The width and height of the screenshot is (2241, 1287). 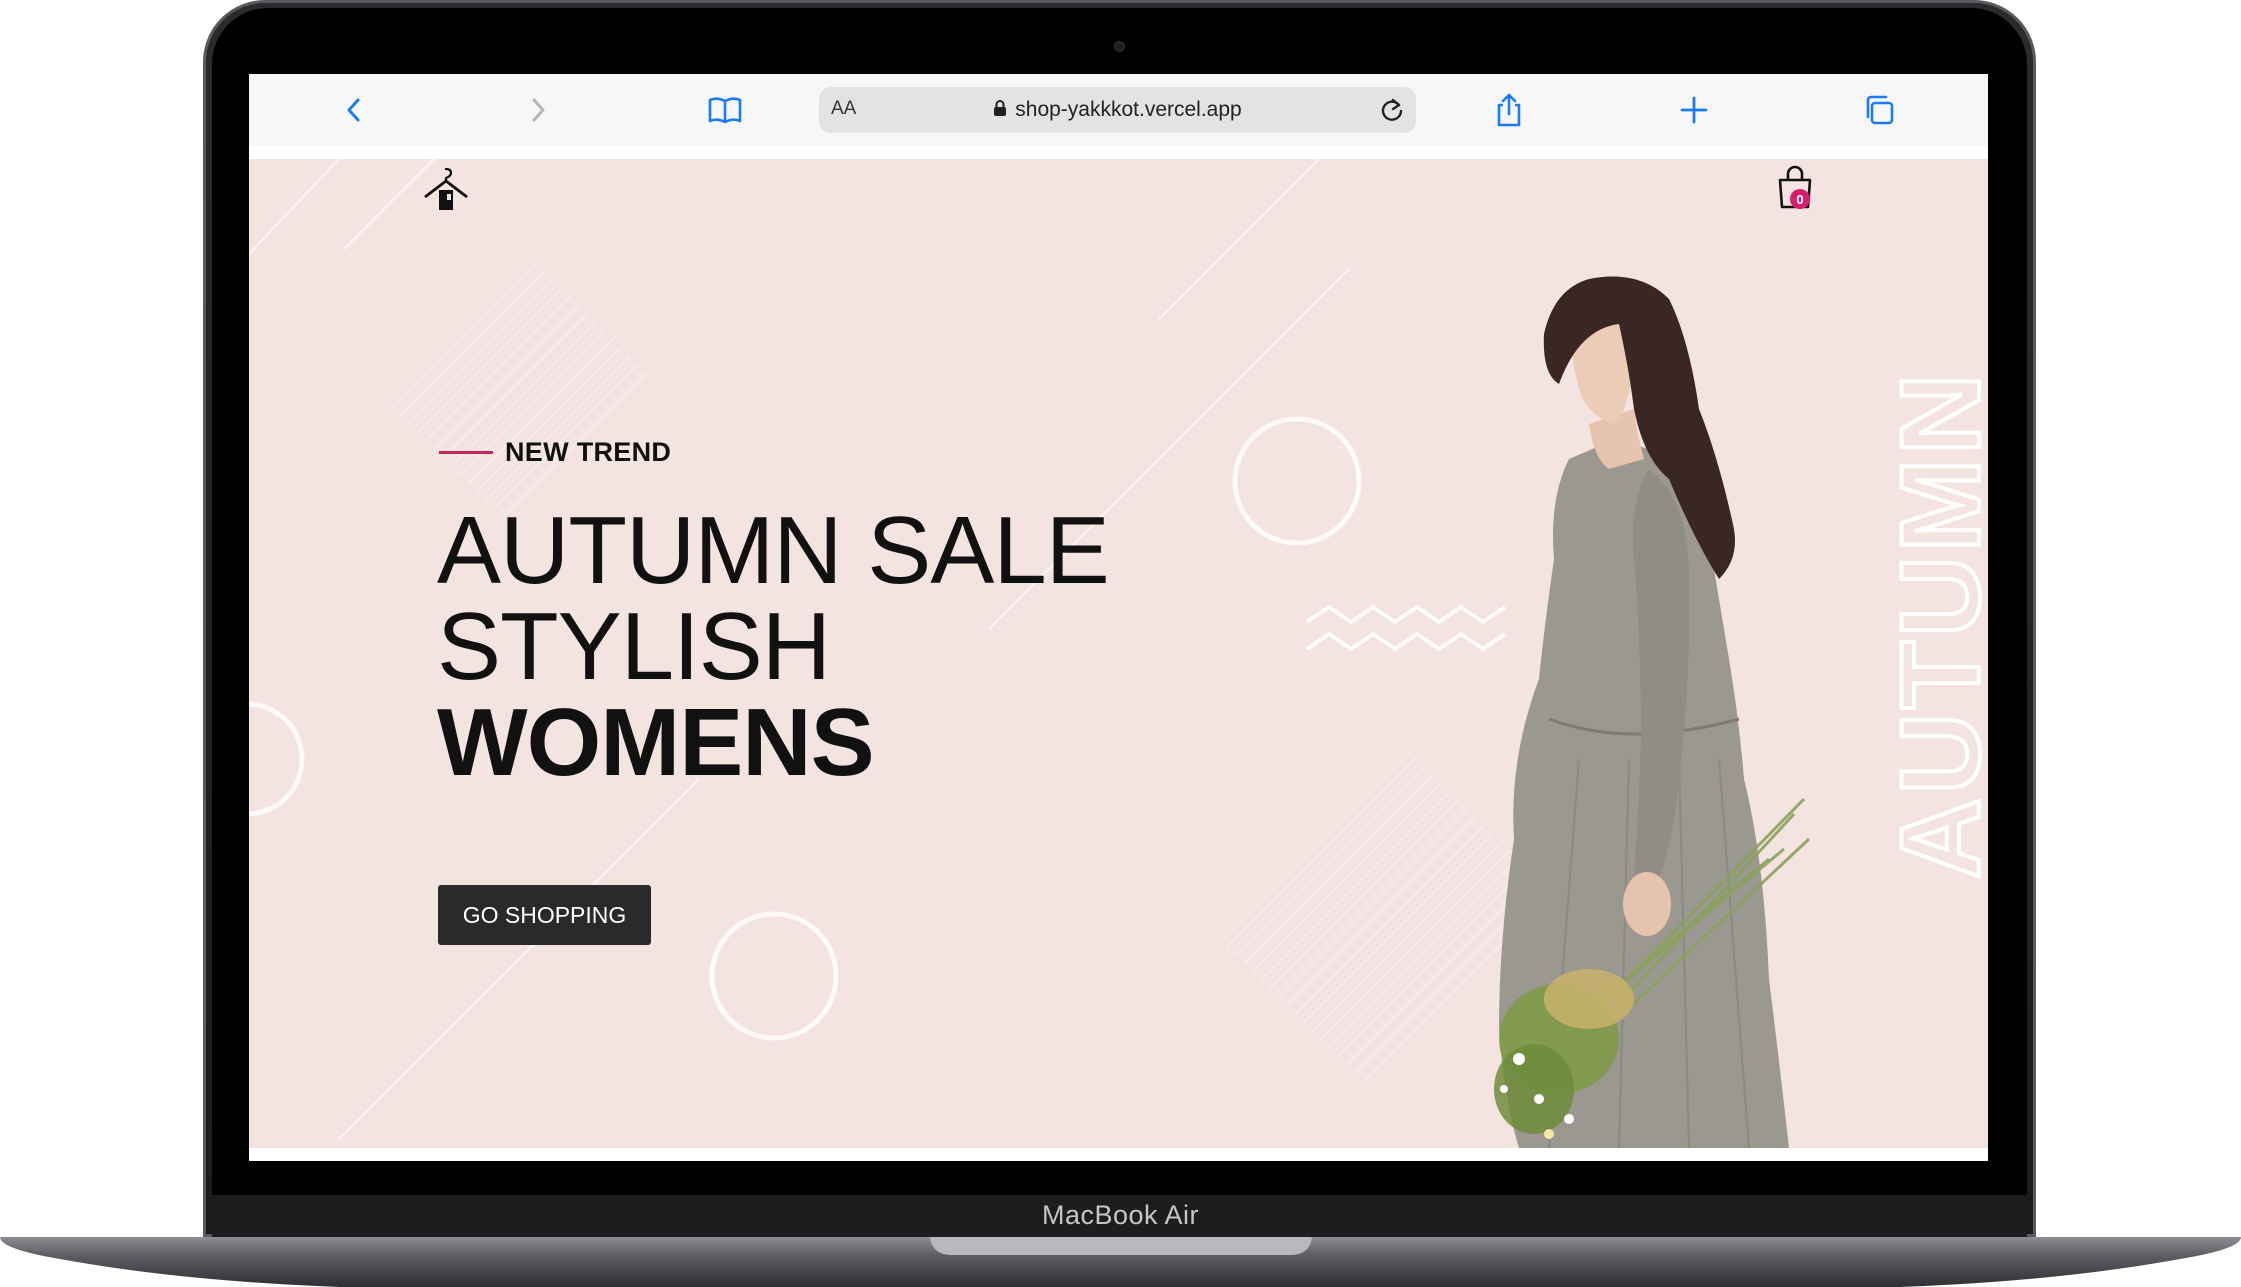 I want to click on plus-icon, so click(x=1694, y=110).